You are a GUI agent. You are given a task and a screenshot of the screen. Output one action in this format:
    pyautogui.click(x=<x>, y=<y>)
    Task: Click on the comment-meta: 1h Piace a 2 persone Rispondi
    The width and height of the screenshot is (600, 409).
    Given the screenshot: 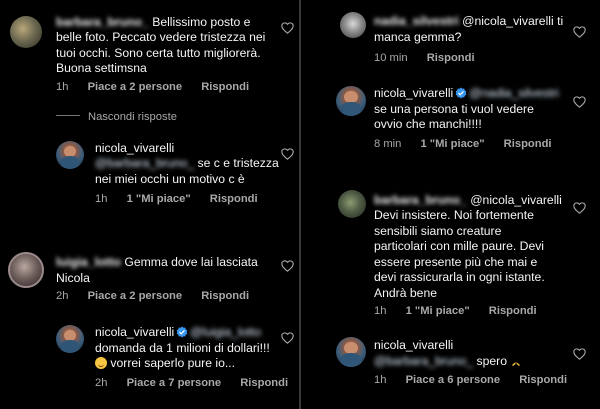 What is the action you would take?
    pyautogui.click(x=160, y=87)
    